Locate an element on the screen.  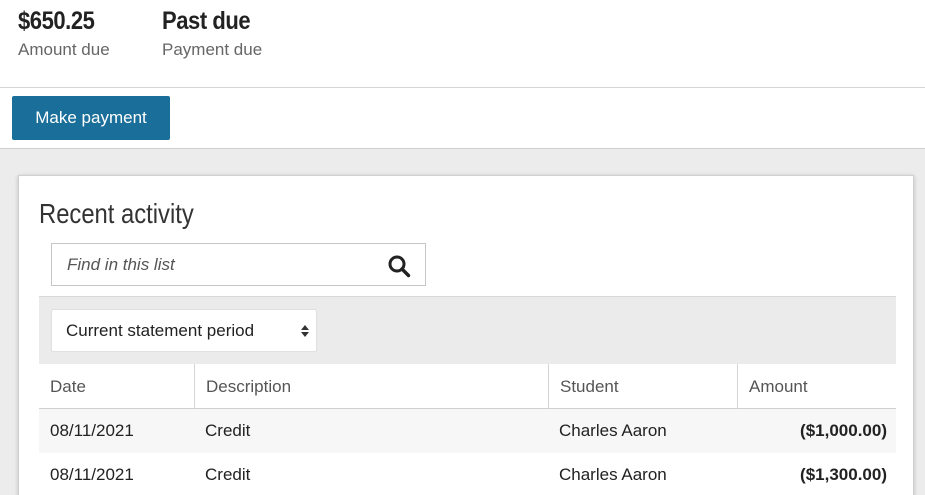
search-icon is located at coordinates (399, 266).